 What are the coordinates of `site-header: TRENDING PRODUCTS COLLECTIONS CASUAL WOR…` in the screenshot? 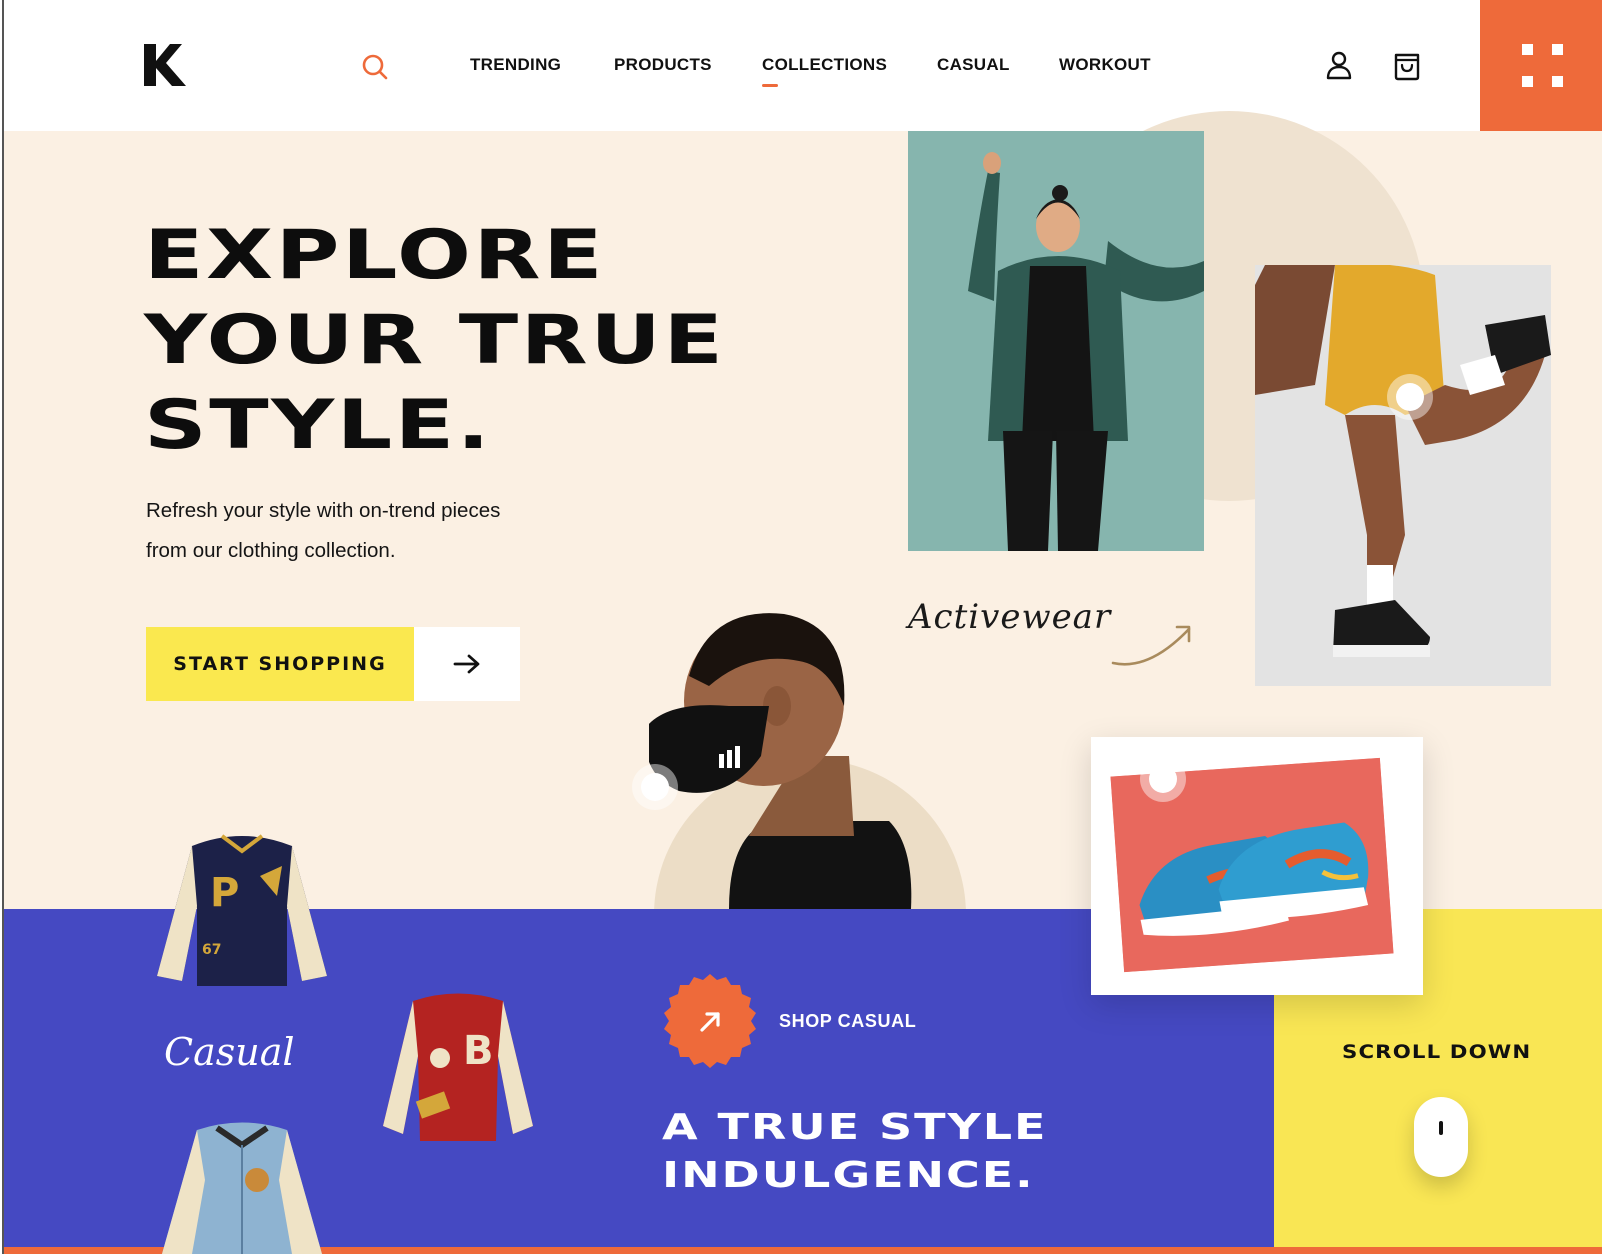 It's located at (803, 65).